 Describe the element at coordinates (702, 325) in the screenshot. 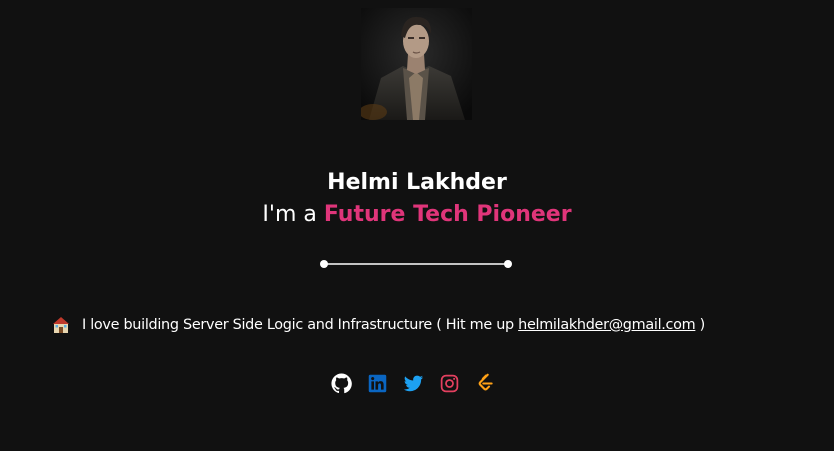

I see `bio-suffix: )` at that location.